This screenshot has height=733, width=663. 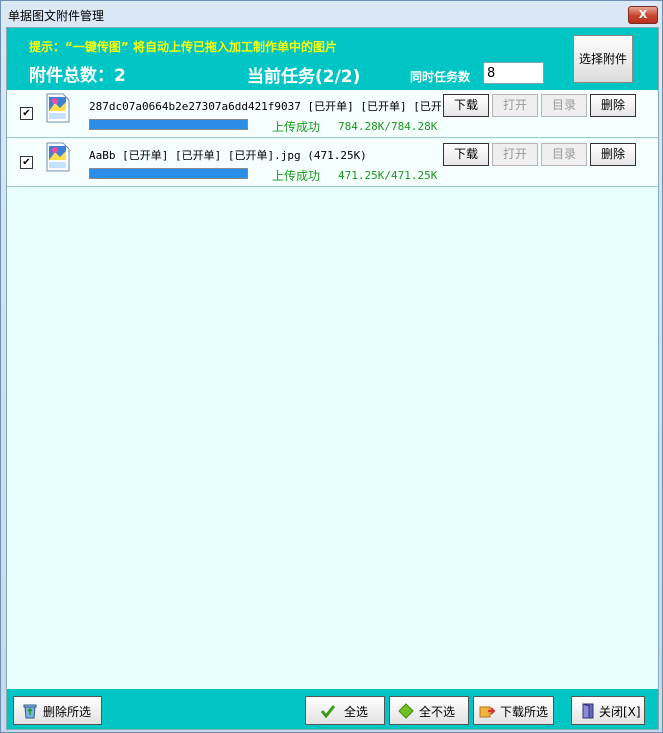 What do you see at coordinates (328, 712) in the screenshot?
I see `checkmark-icon` at bounding box center [328, 712].